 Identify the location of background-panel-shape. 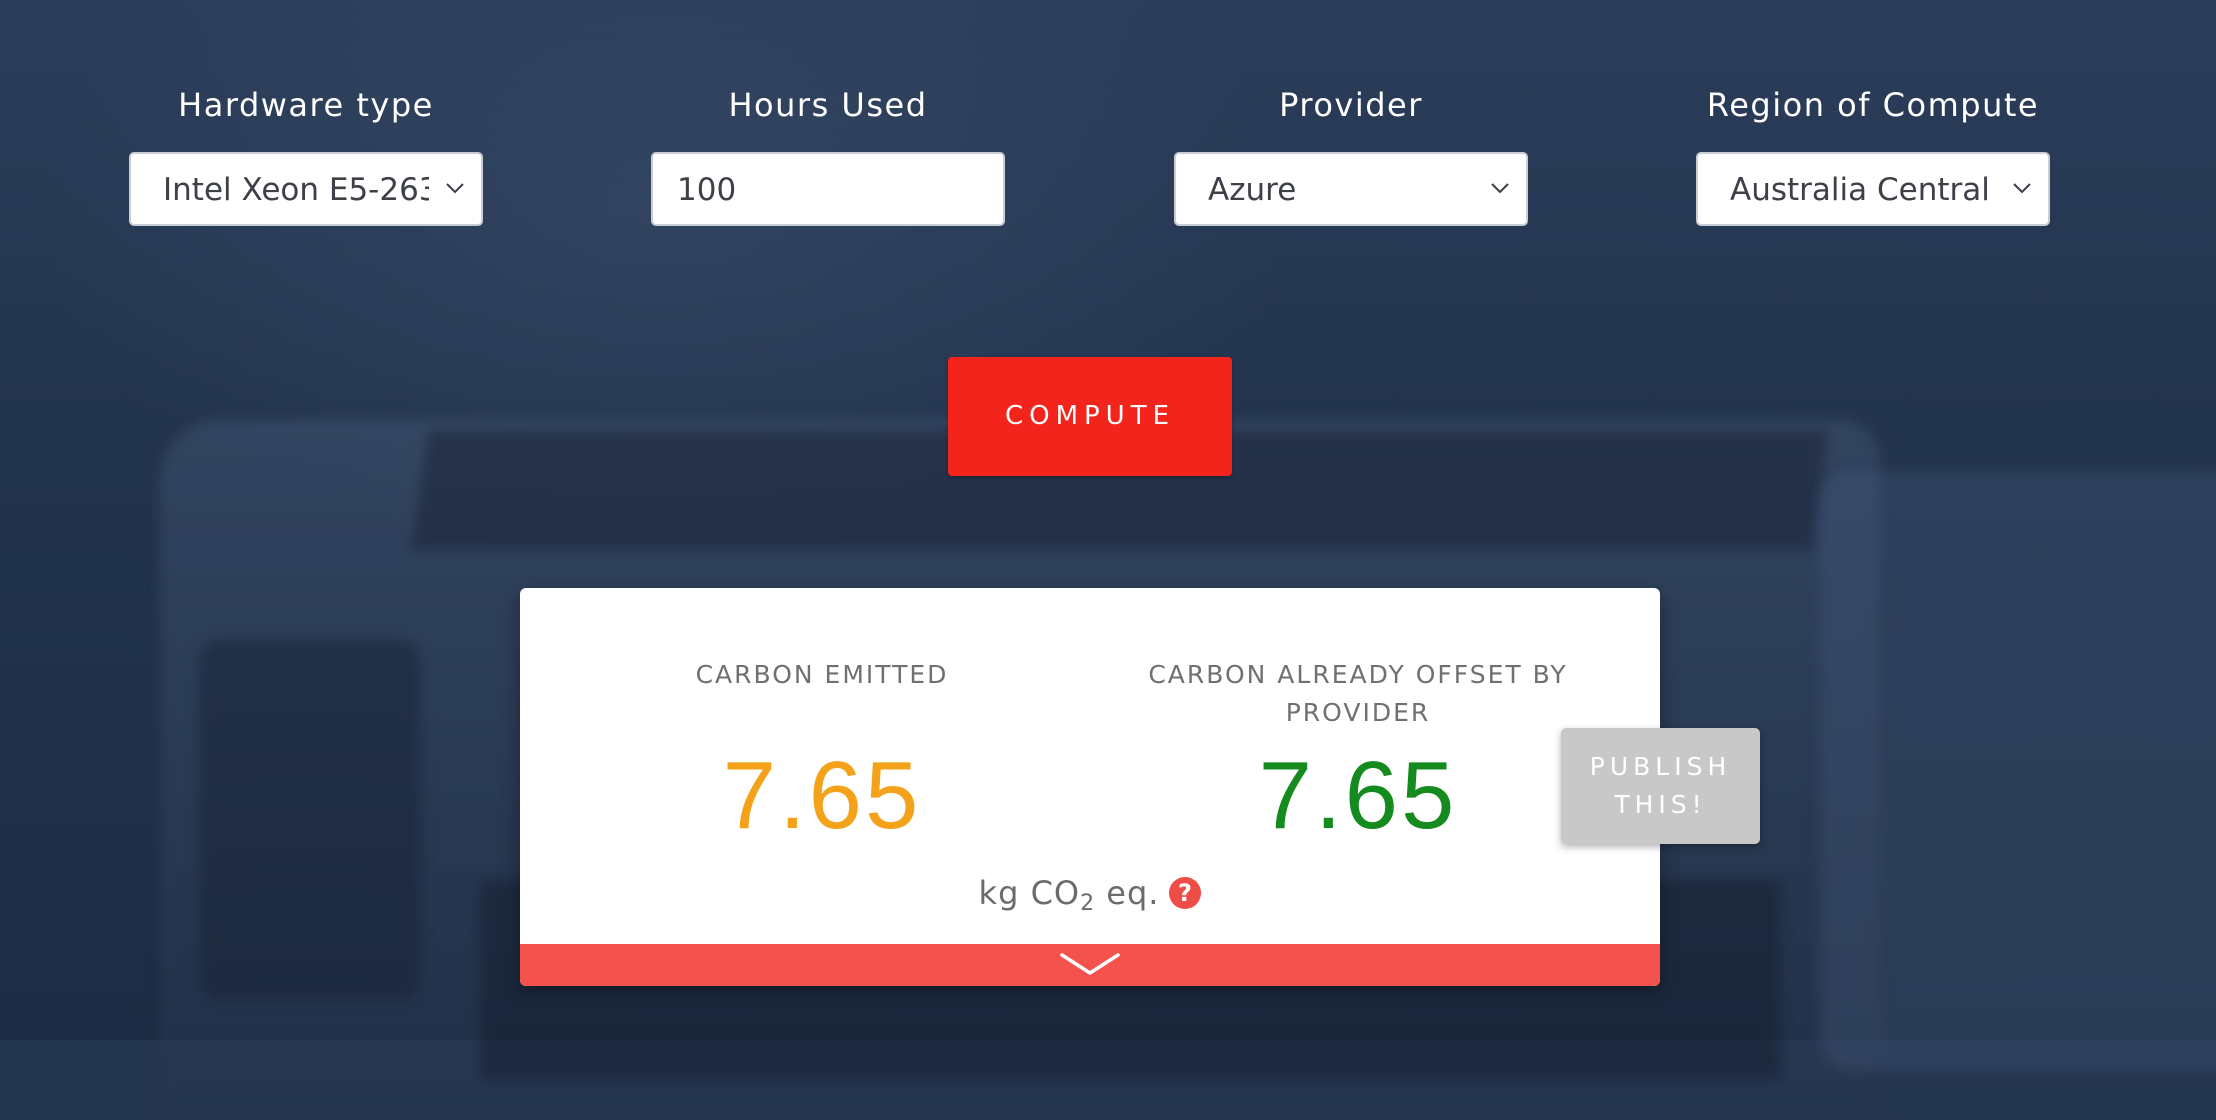
(310, 820).